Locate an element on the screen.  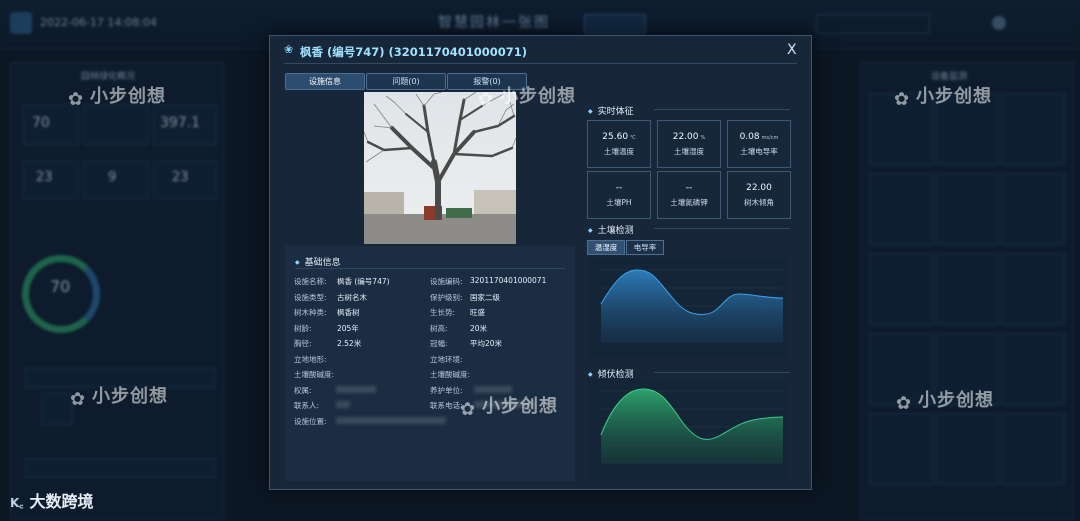
tab-facility-info: 设施信息 is located at coordinates (325, 81).